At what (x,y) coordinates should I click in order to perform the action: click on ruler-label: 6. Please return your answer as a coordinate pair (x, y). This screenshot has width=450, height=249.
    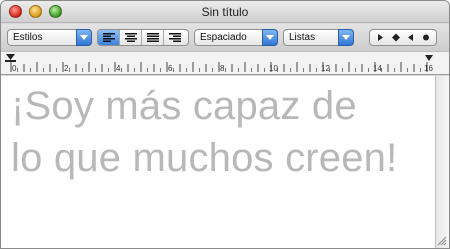
    Looking at the image, I should click on (170, 68).